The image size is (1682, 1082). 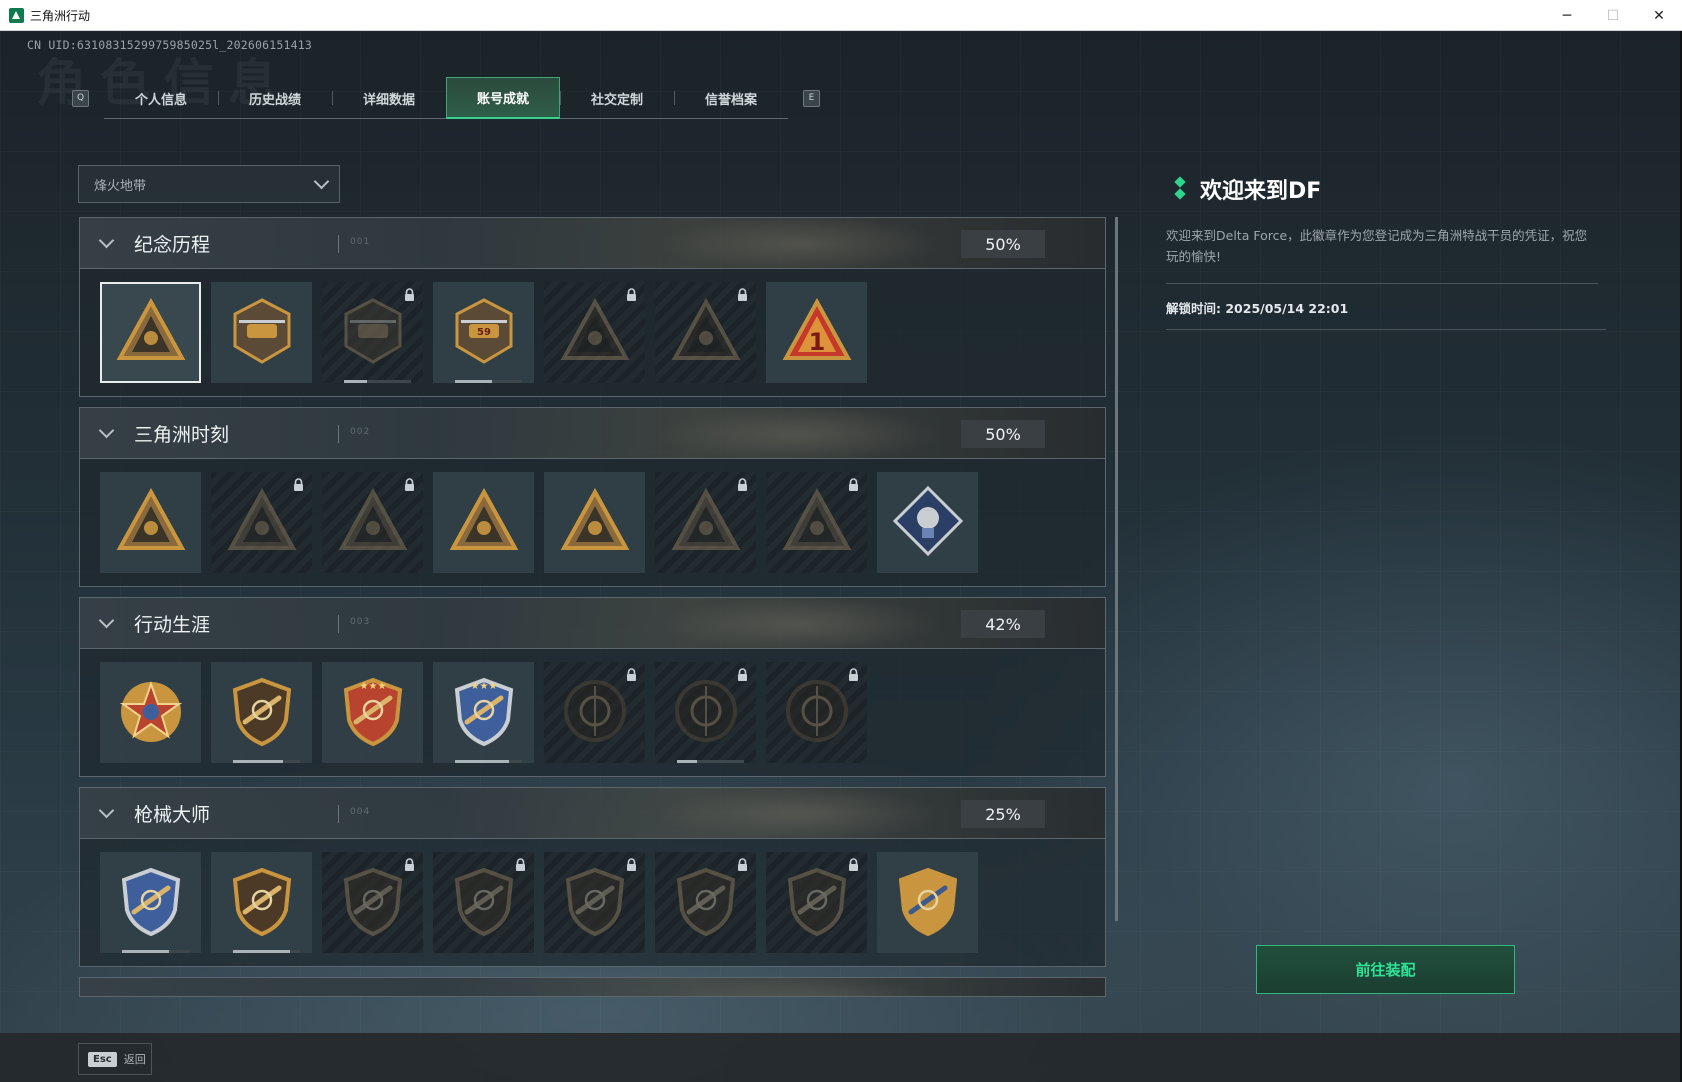 I want to click on tab-5: 信誉档案, so click(x=731, y=98).